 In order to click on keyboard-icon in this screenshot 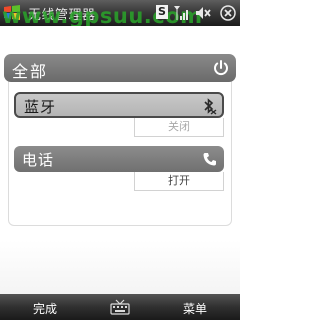, I will do `click(120, 307)`.